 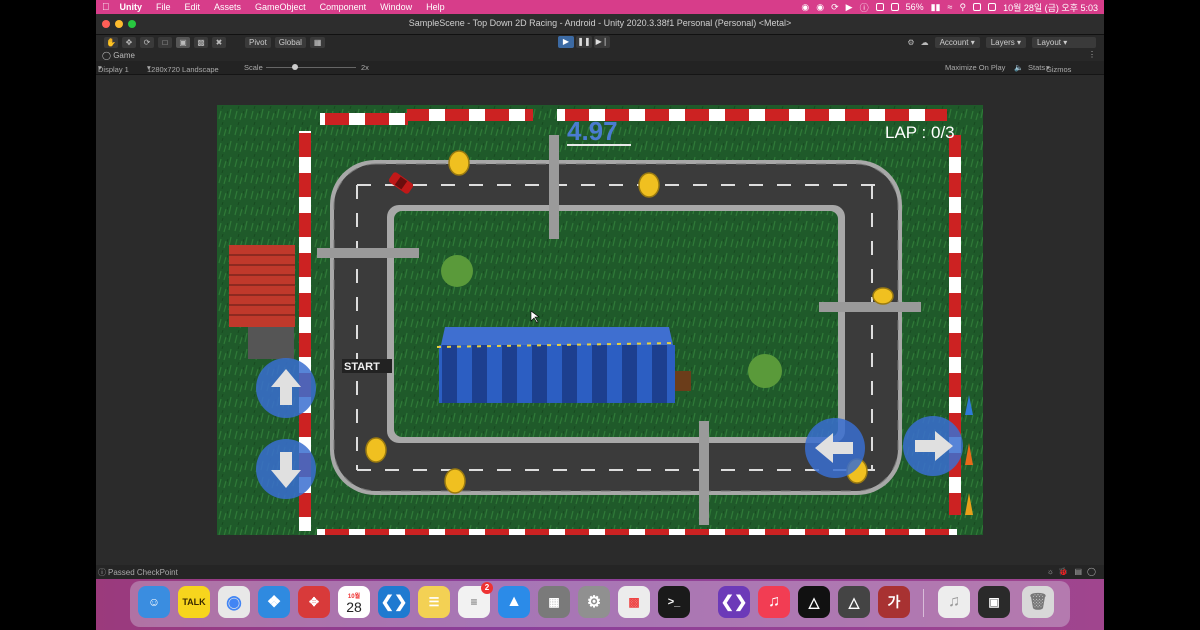 I want to click on tab-menu-icon: ⋮, so click(x=1092, y=54).